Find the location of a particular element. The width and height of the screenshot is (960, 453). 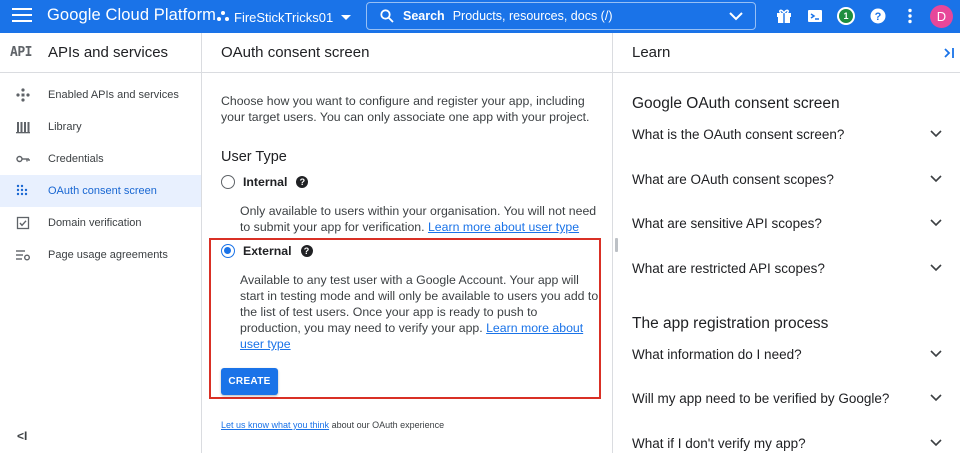

key-icon is located at coordinates (23, 159).